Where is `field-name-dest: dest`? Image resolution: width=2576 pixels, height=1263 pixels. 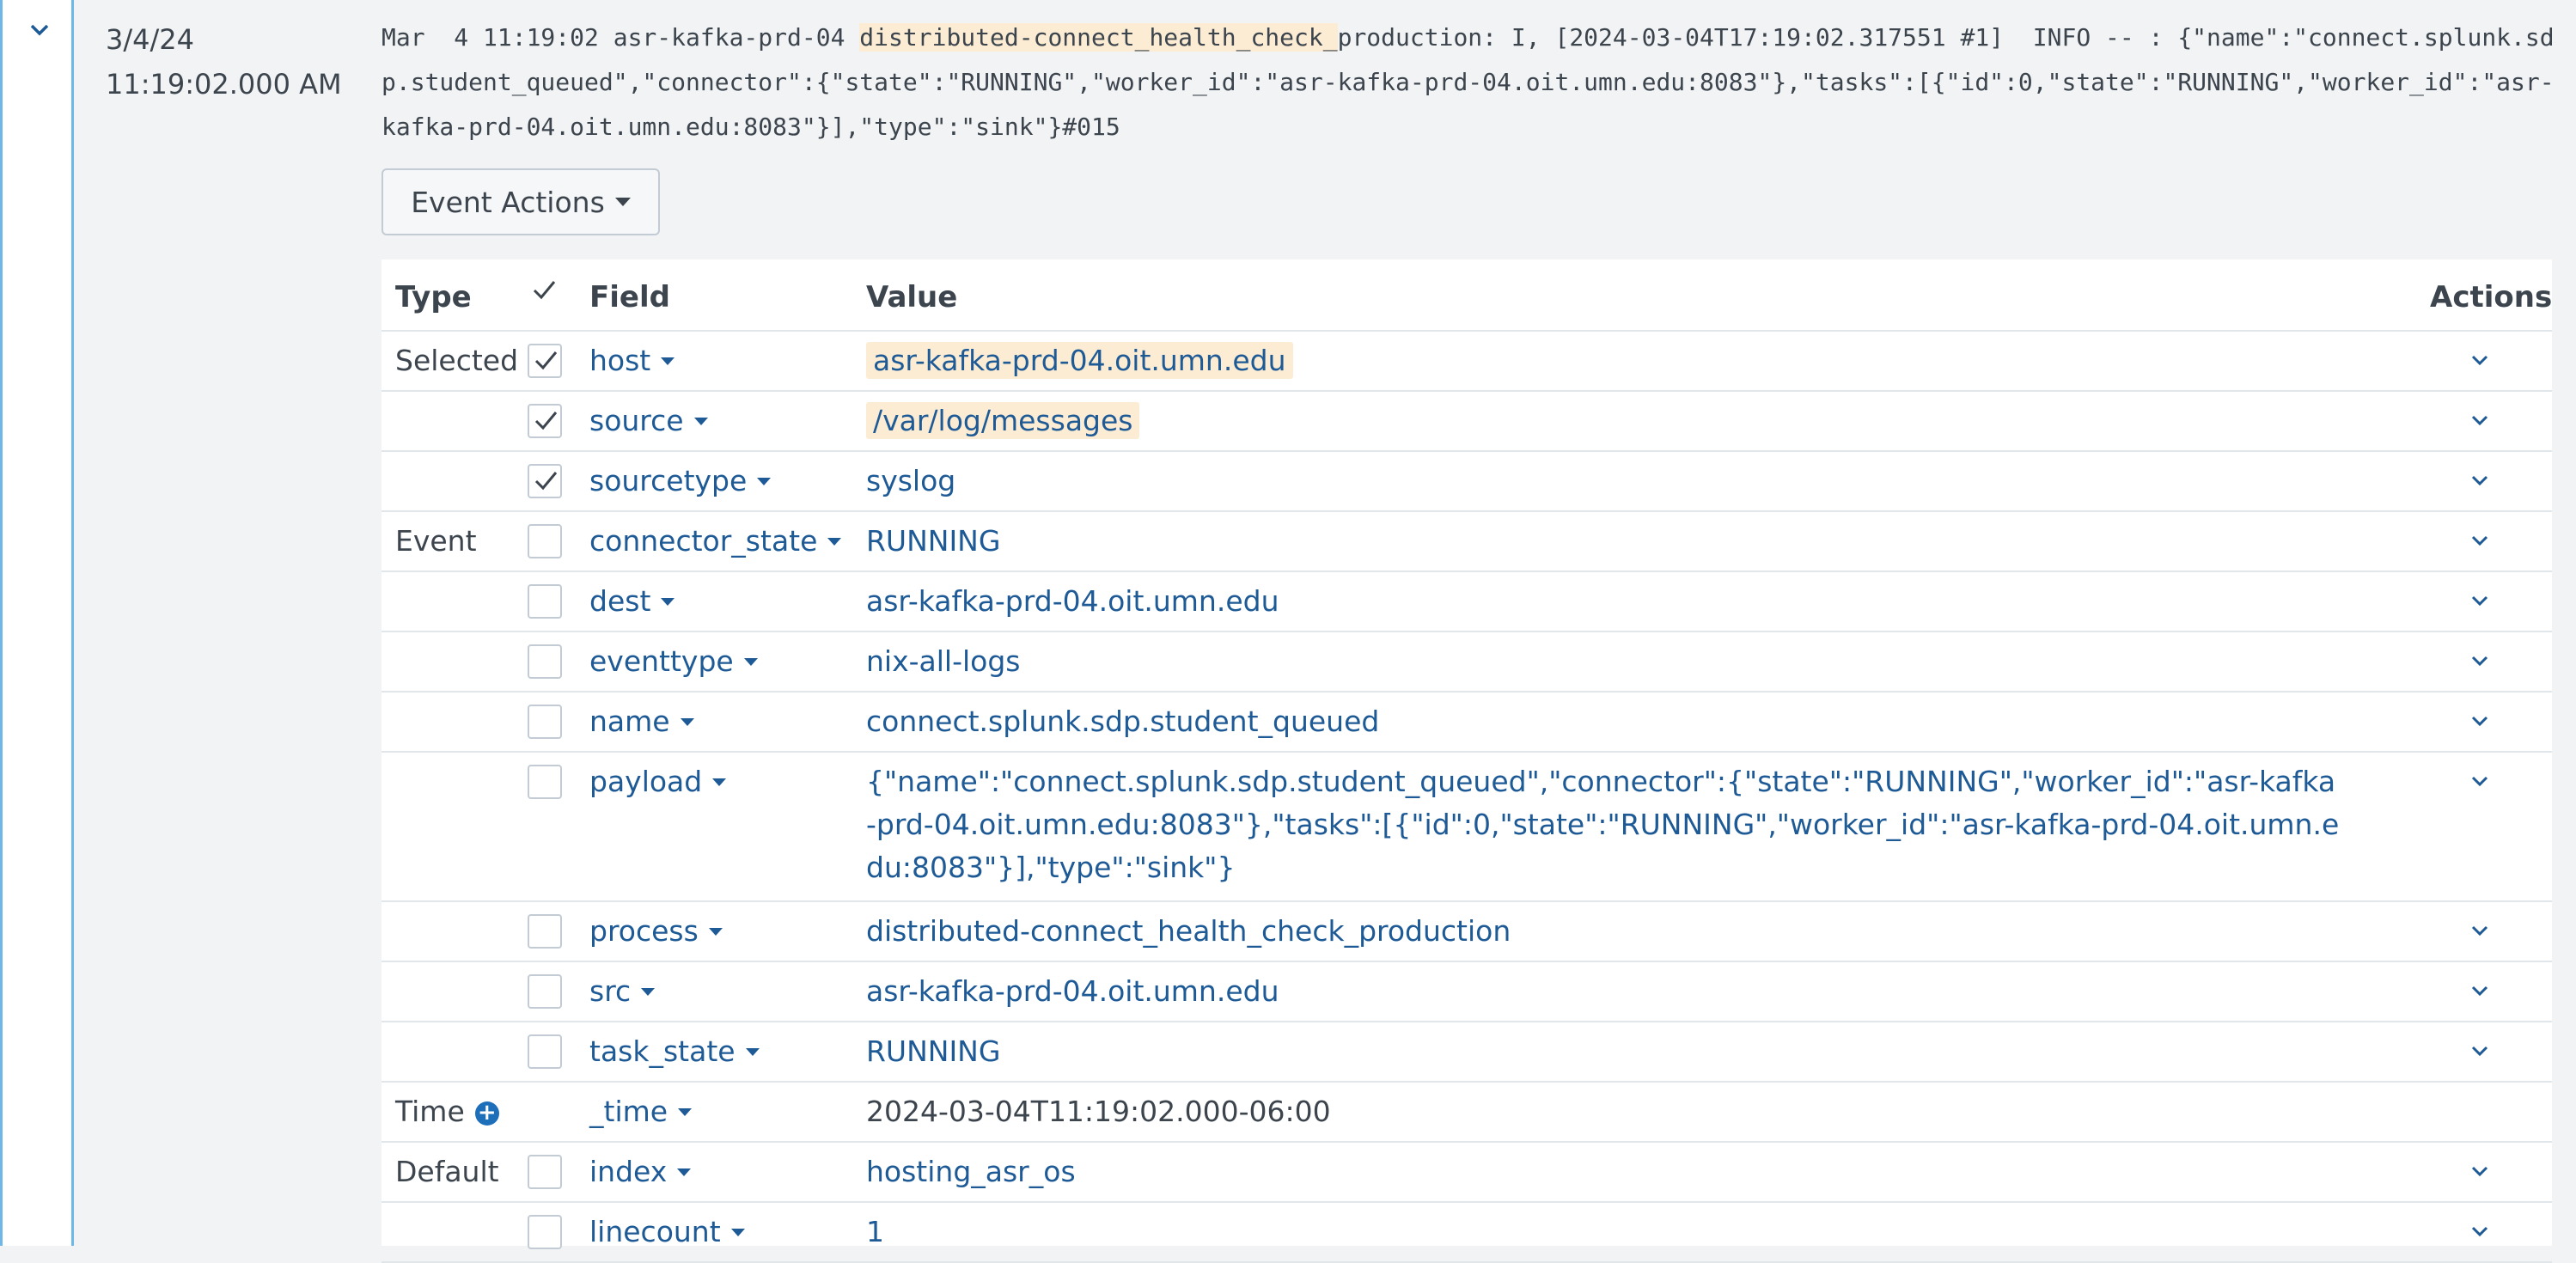 field-name-dest: dest is located at coordinates (632, 602).